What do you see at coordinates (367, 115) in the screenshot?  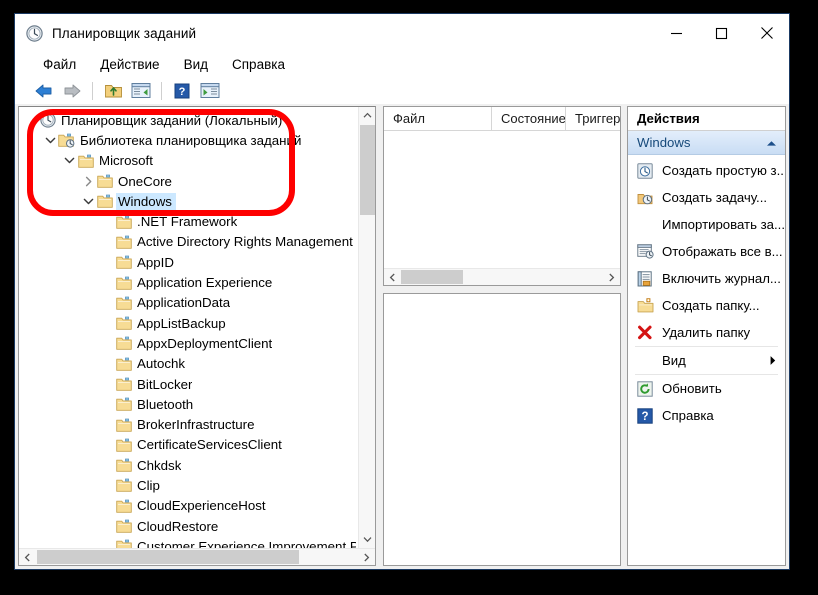 I see `scroll-up-button` at bounding box center [367, 115].